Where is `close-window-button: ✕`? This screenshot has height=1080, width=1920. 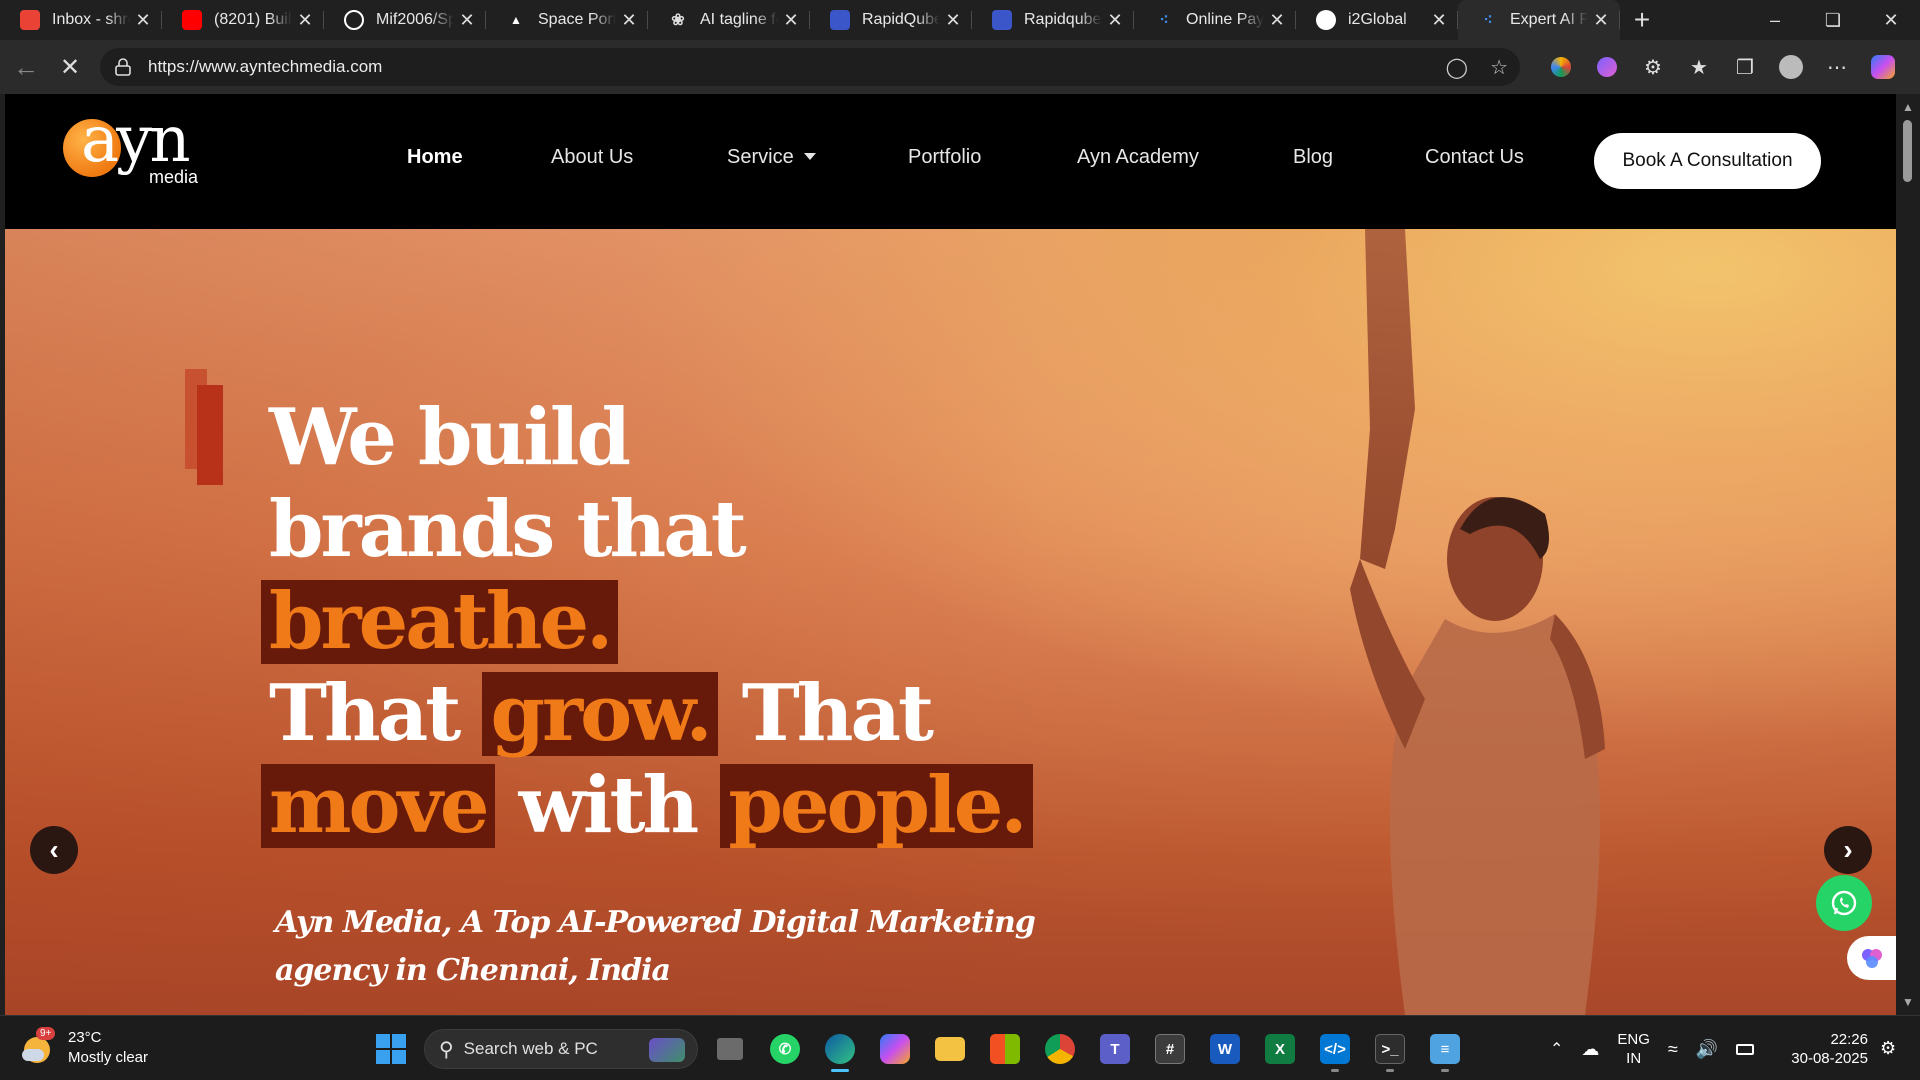 close-window-button: ✕ is located at coordinates (1891, 20).